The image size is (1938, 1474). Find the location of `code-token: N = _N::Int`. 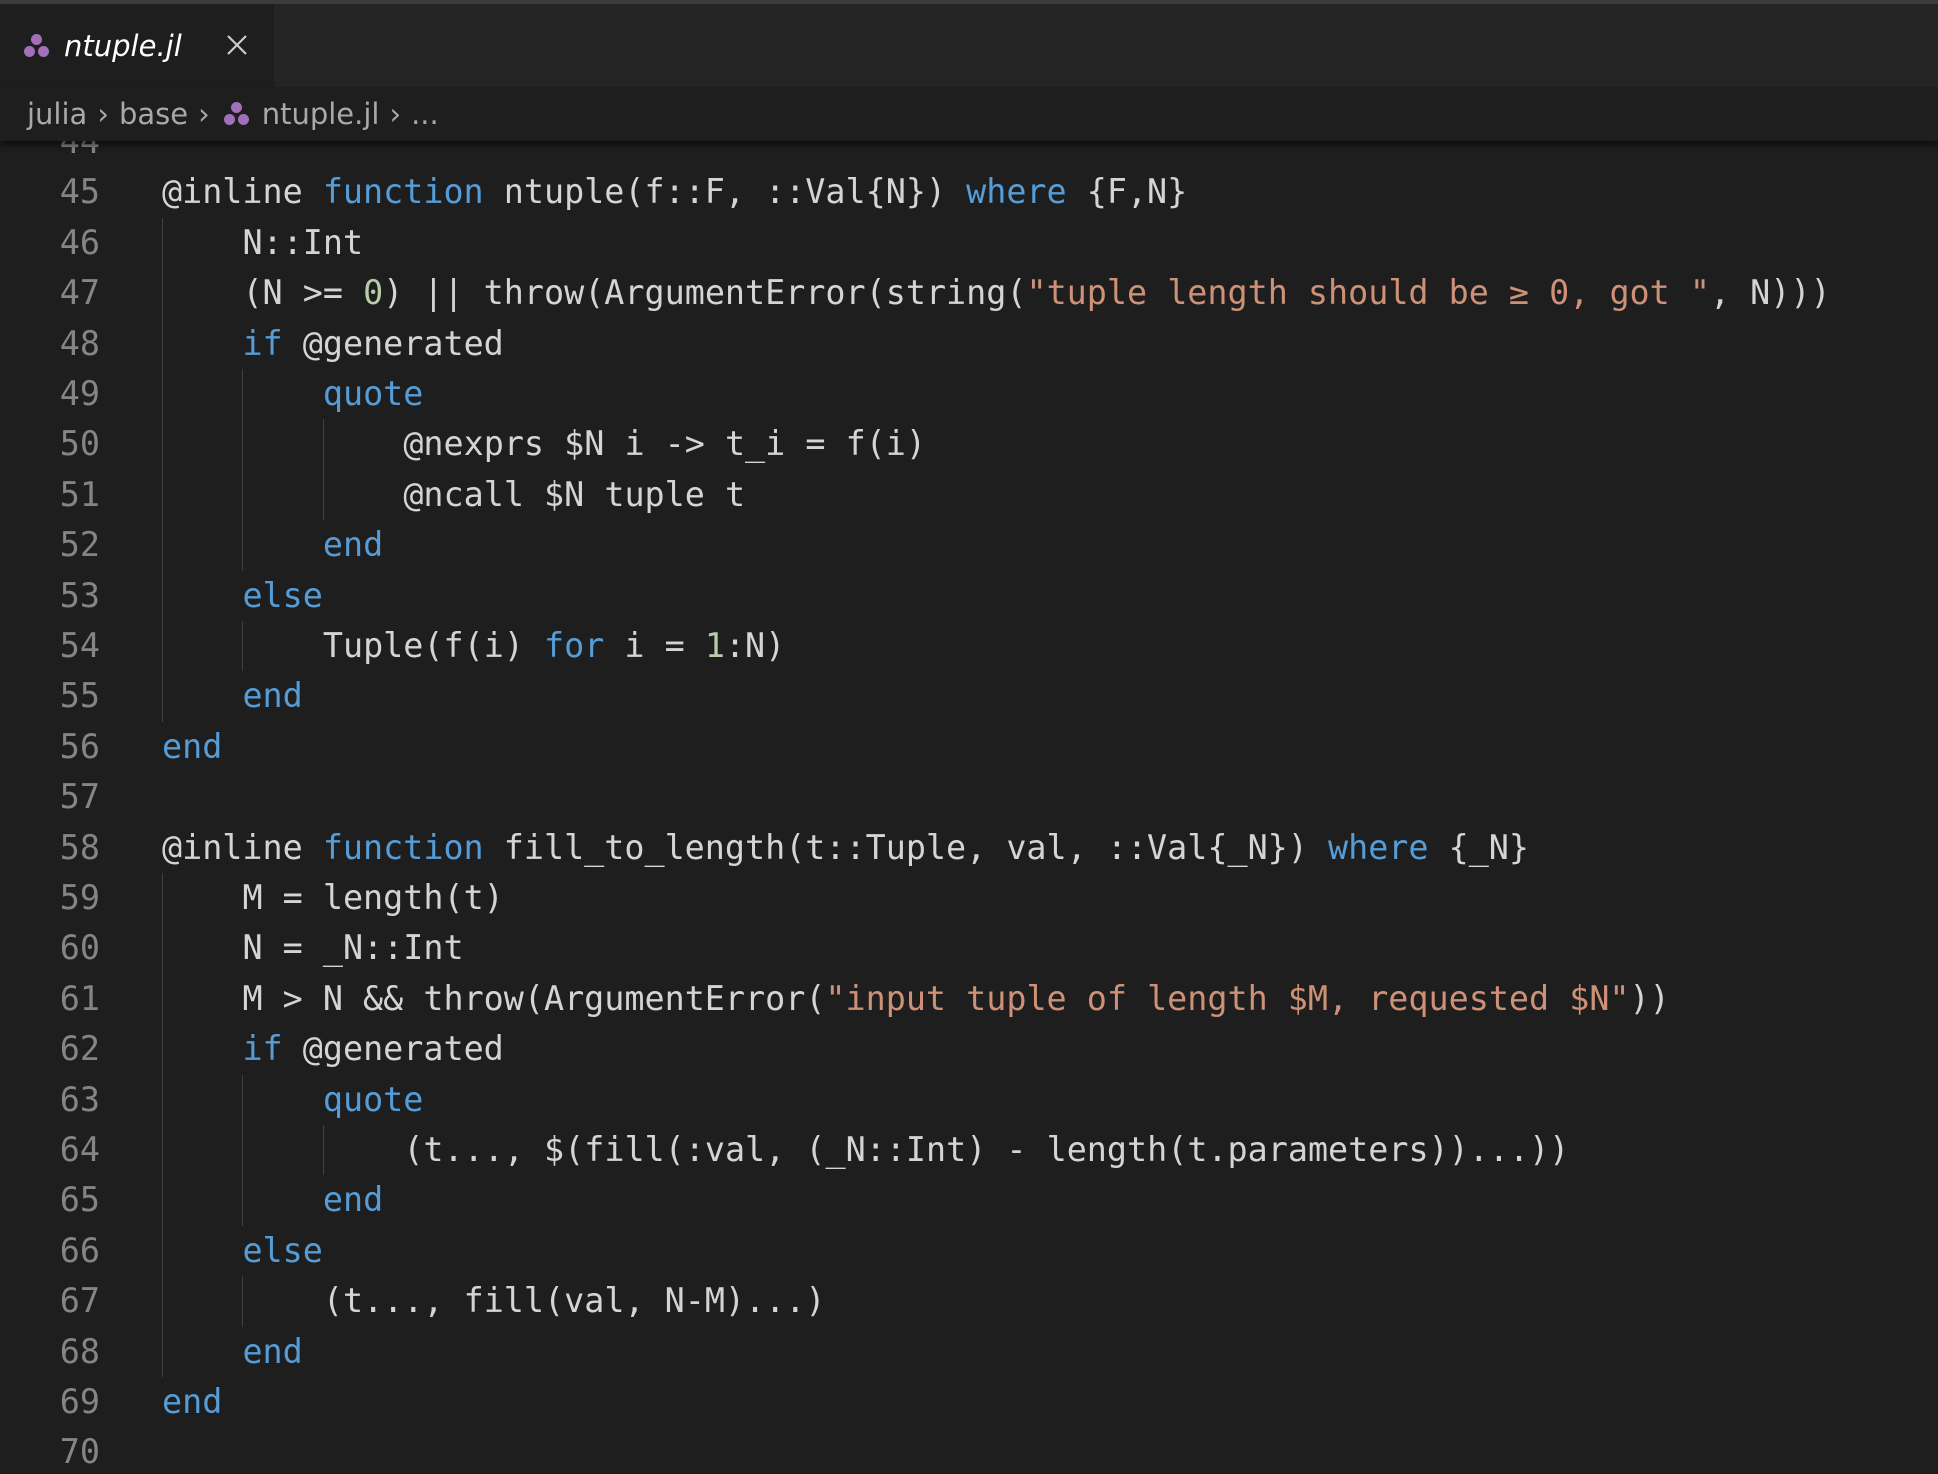

code-token: N = _N::Int is located at coordinates (353, 948).